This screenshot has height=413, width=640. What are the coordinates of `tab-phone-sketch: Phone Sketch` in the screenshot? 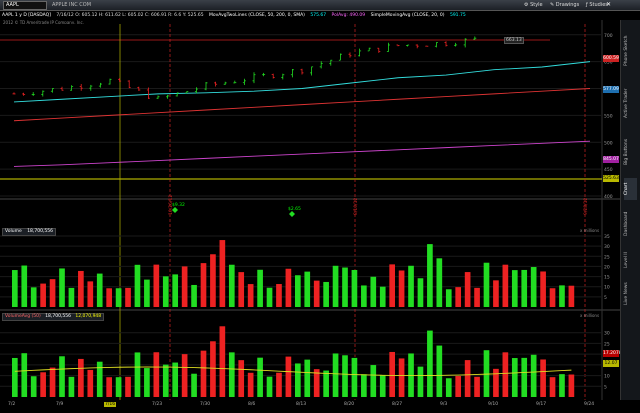 It's located at (630, 51).